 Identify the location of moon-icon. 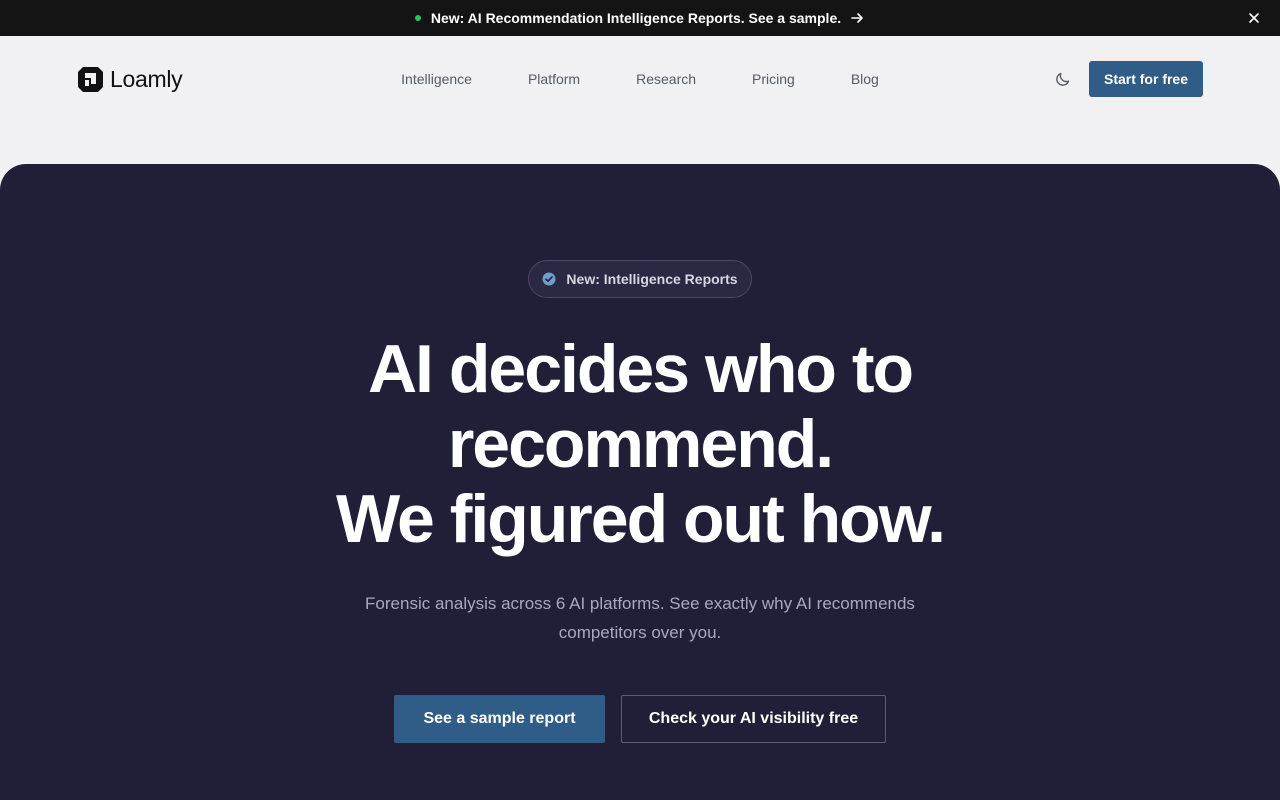
(1063, 79).